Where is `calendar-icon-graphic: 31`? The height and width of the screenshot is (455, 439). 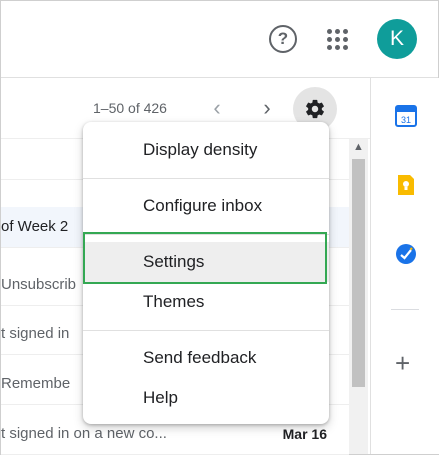 calendar-icon-graphic: 31 is located at coordinates (406, 116).